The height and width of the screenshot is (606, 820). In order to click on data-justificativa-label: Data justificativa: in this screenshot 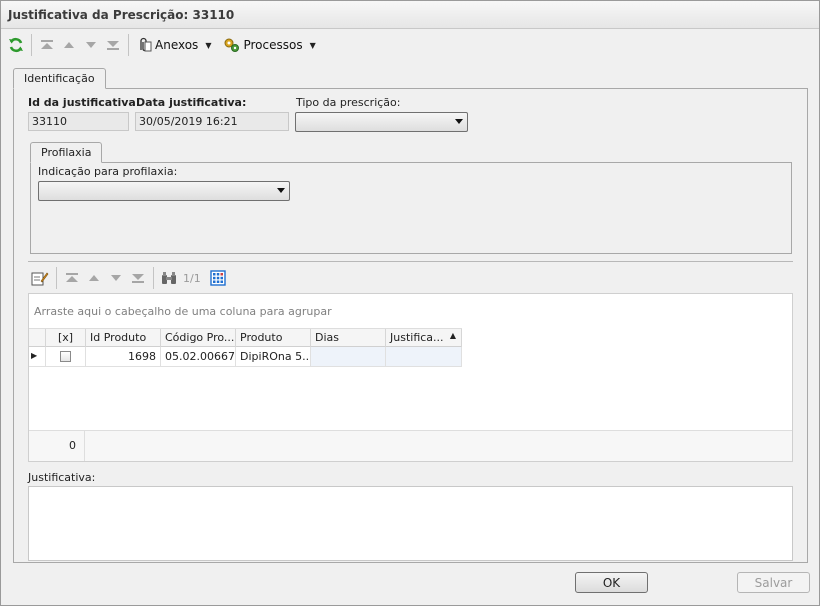, I will do `click(191, 102)`.